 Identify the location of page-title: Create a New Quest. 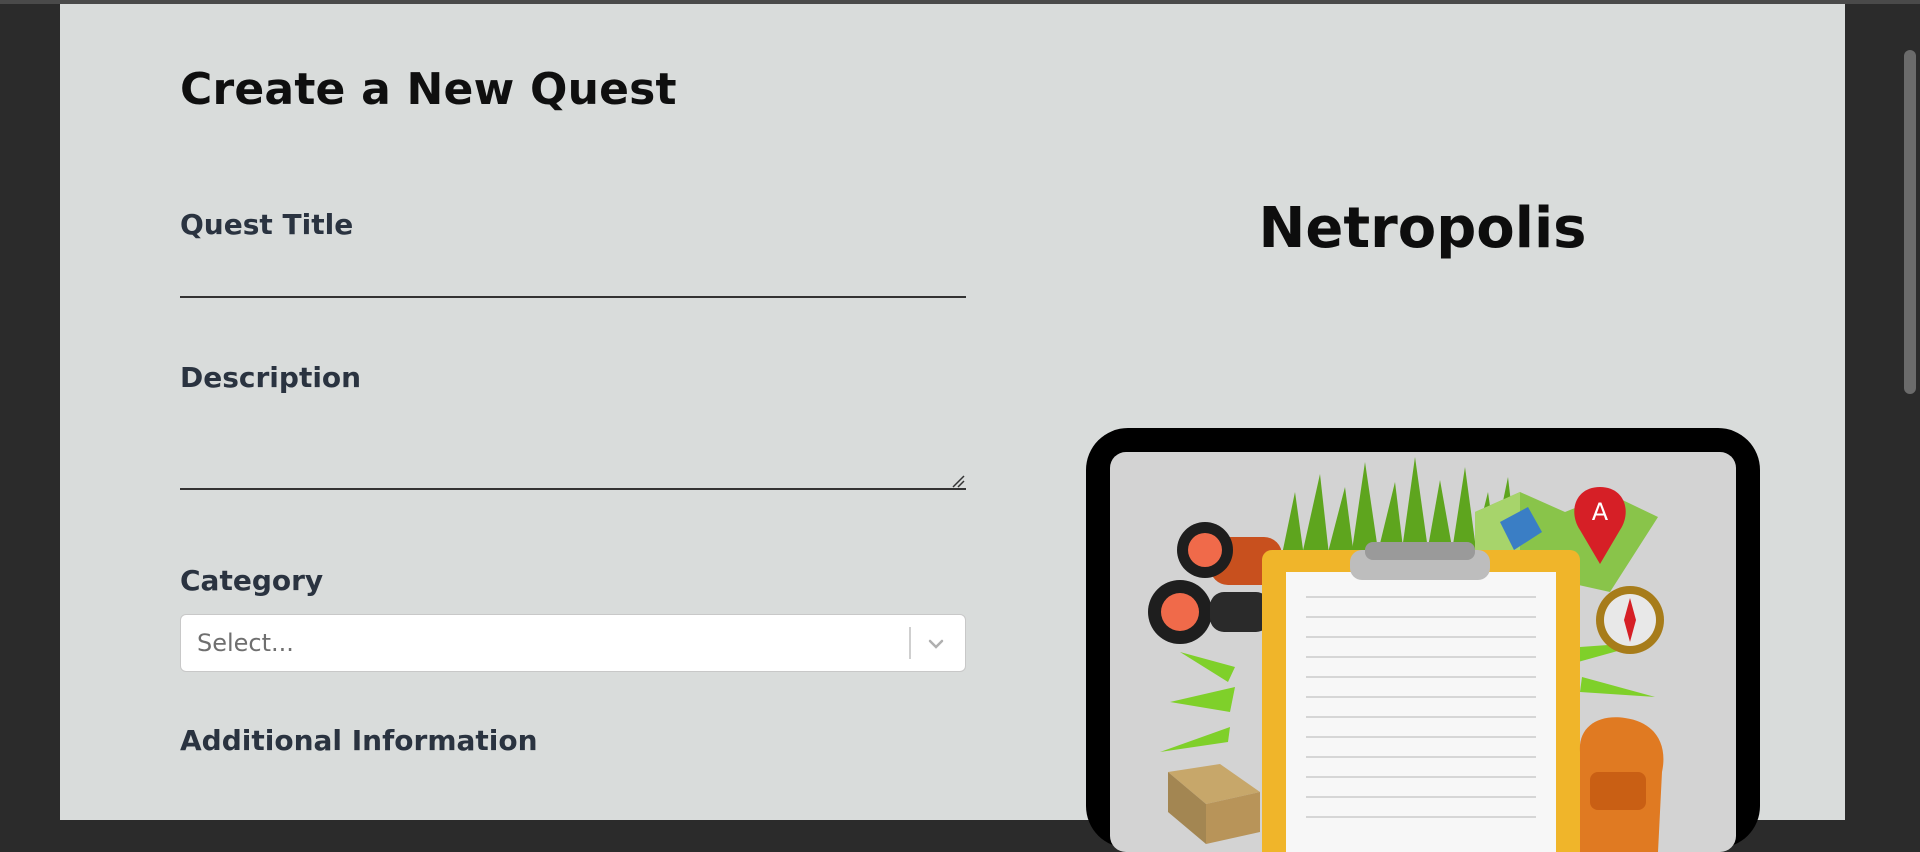
(428, 89).